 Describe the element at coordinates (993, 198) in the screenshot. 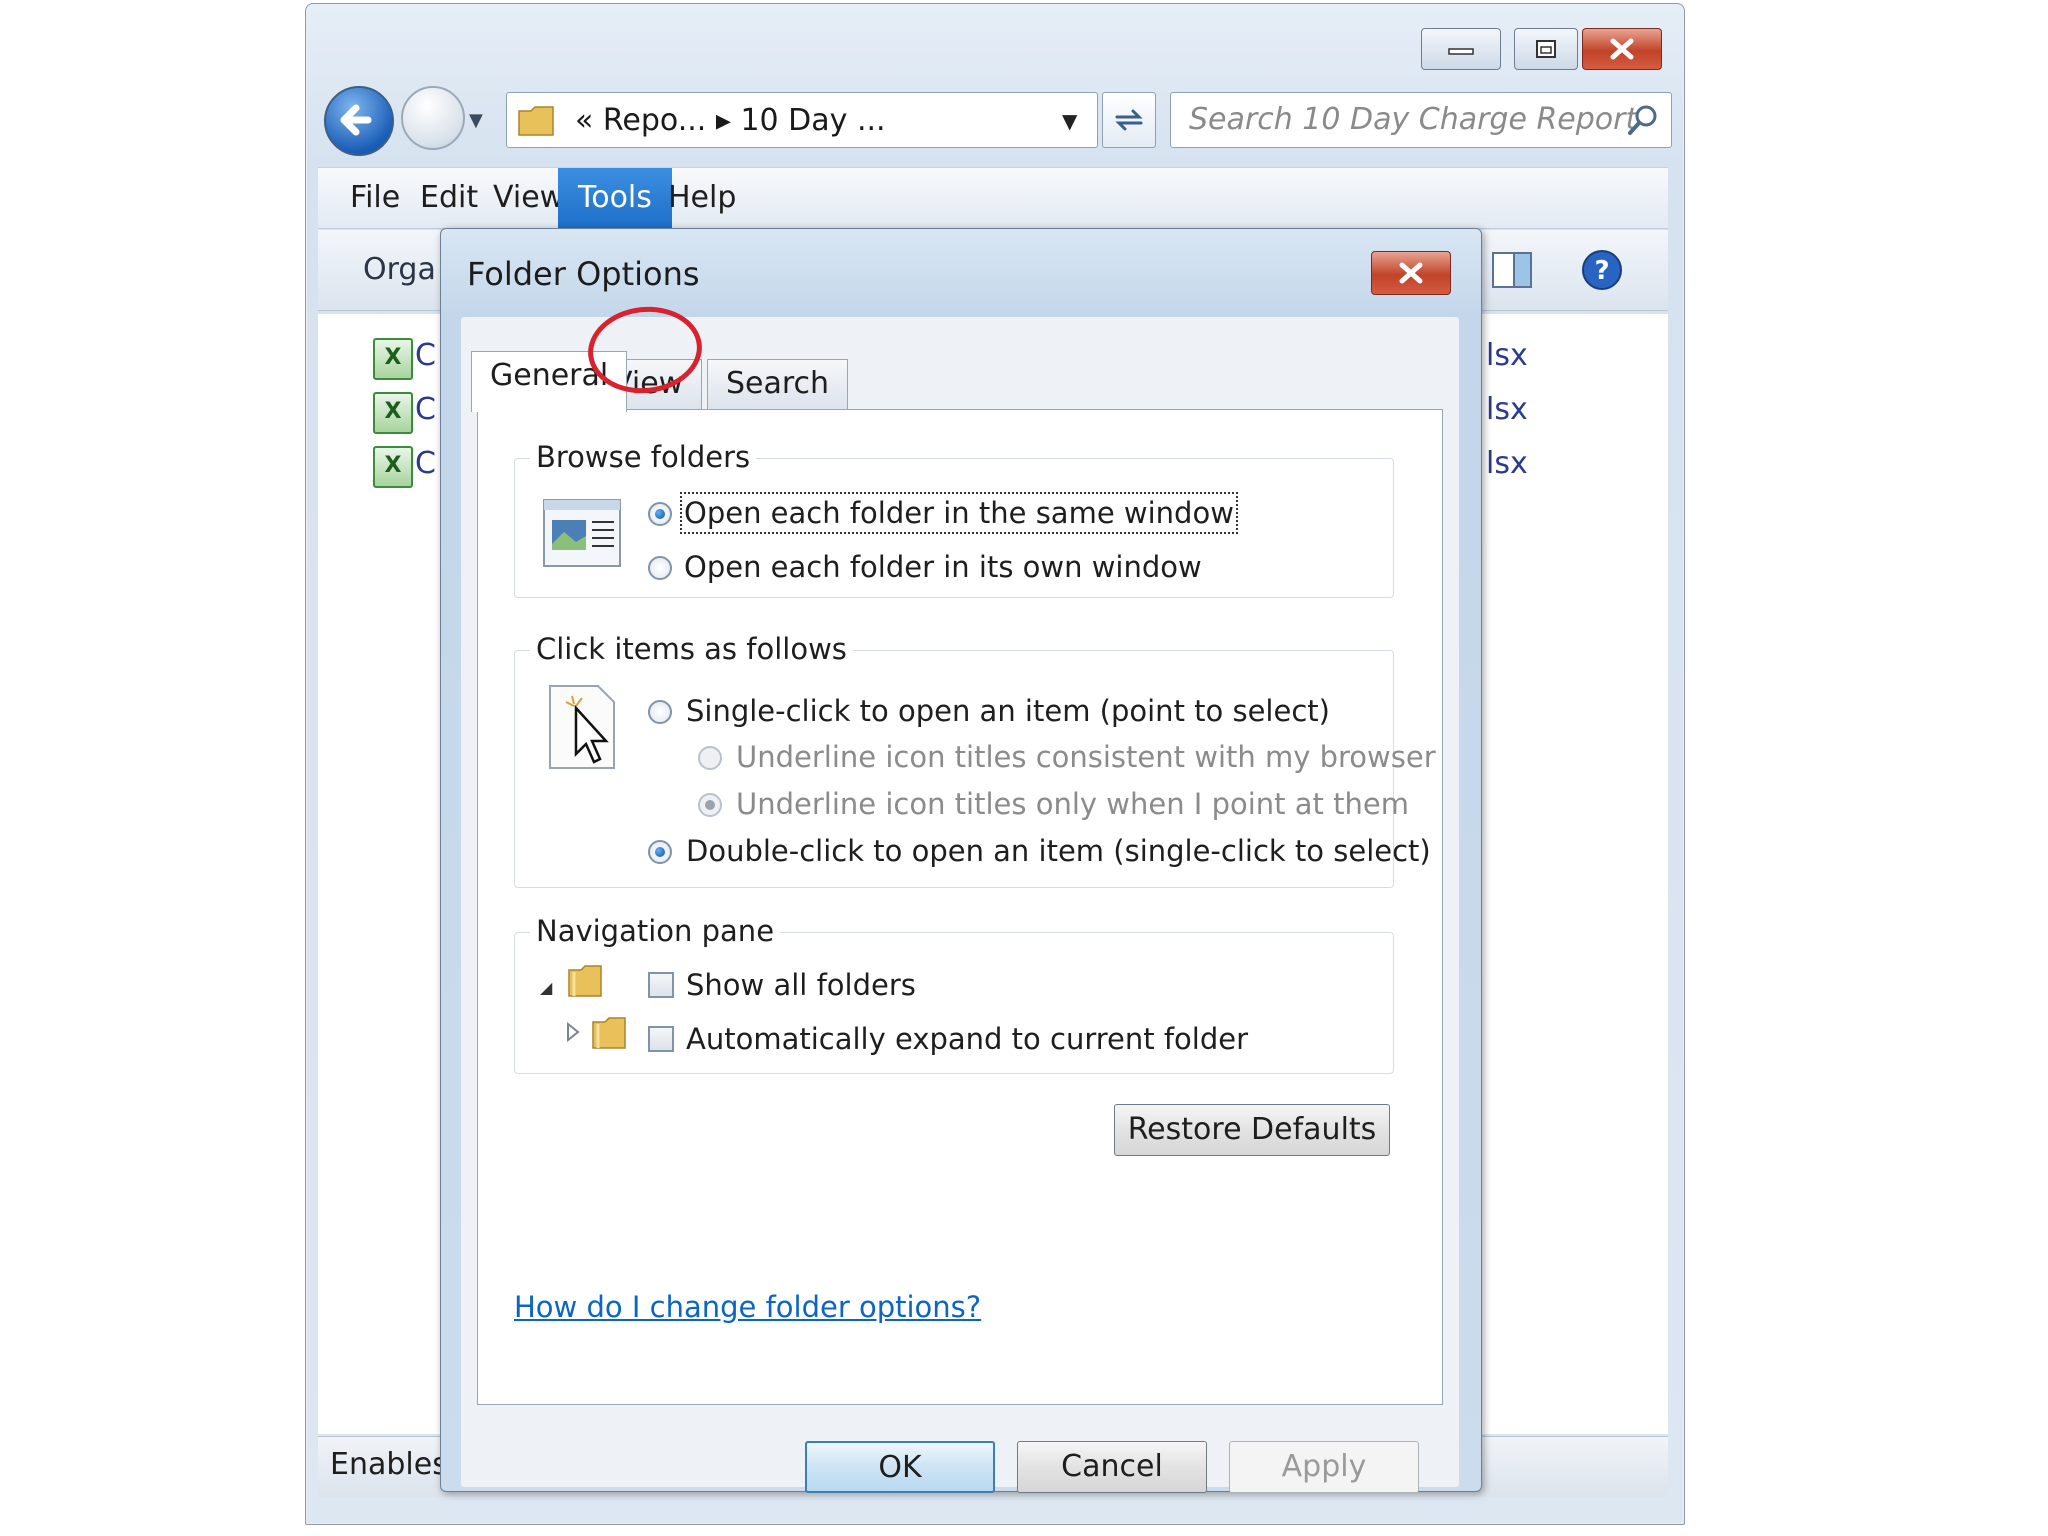

I see `menu-bar: File Edit View Tools Help` at that location.